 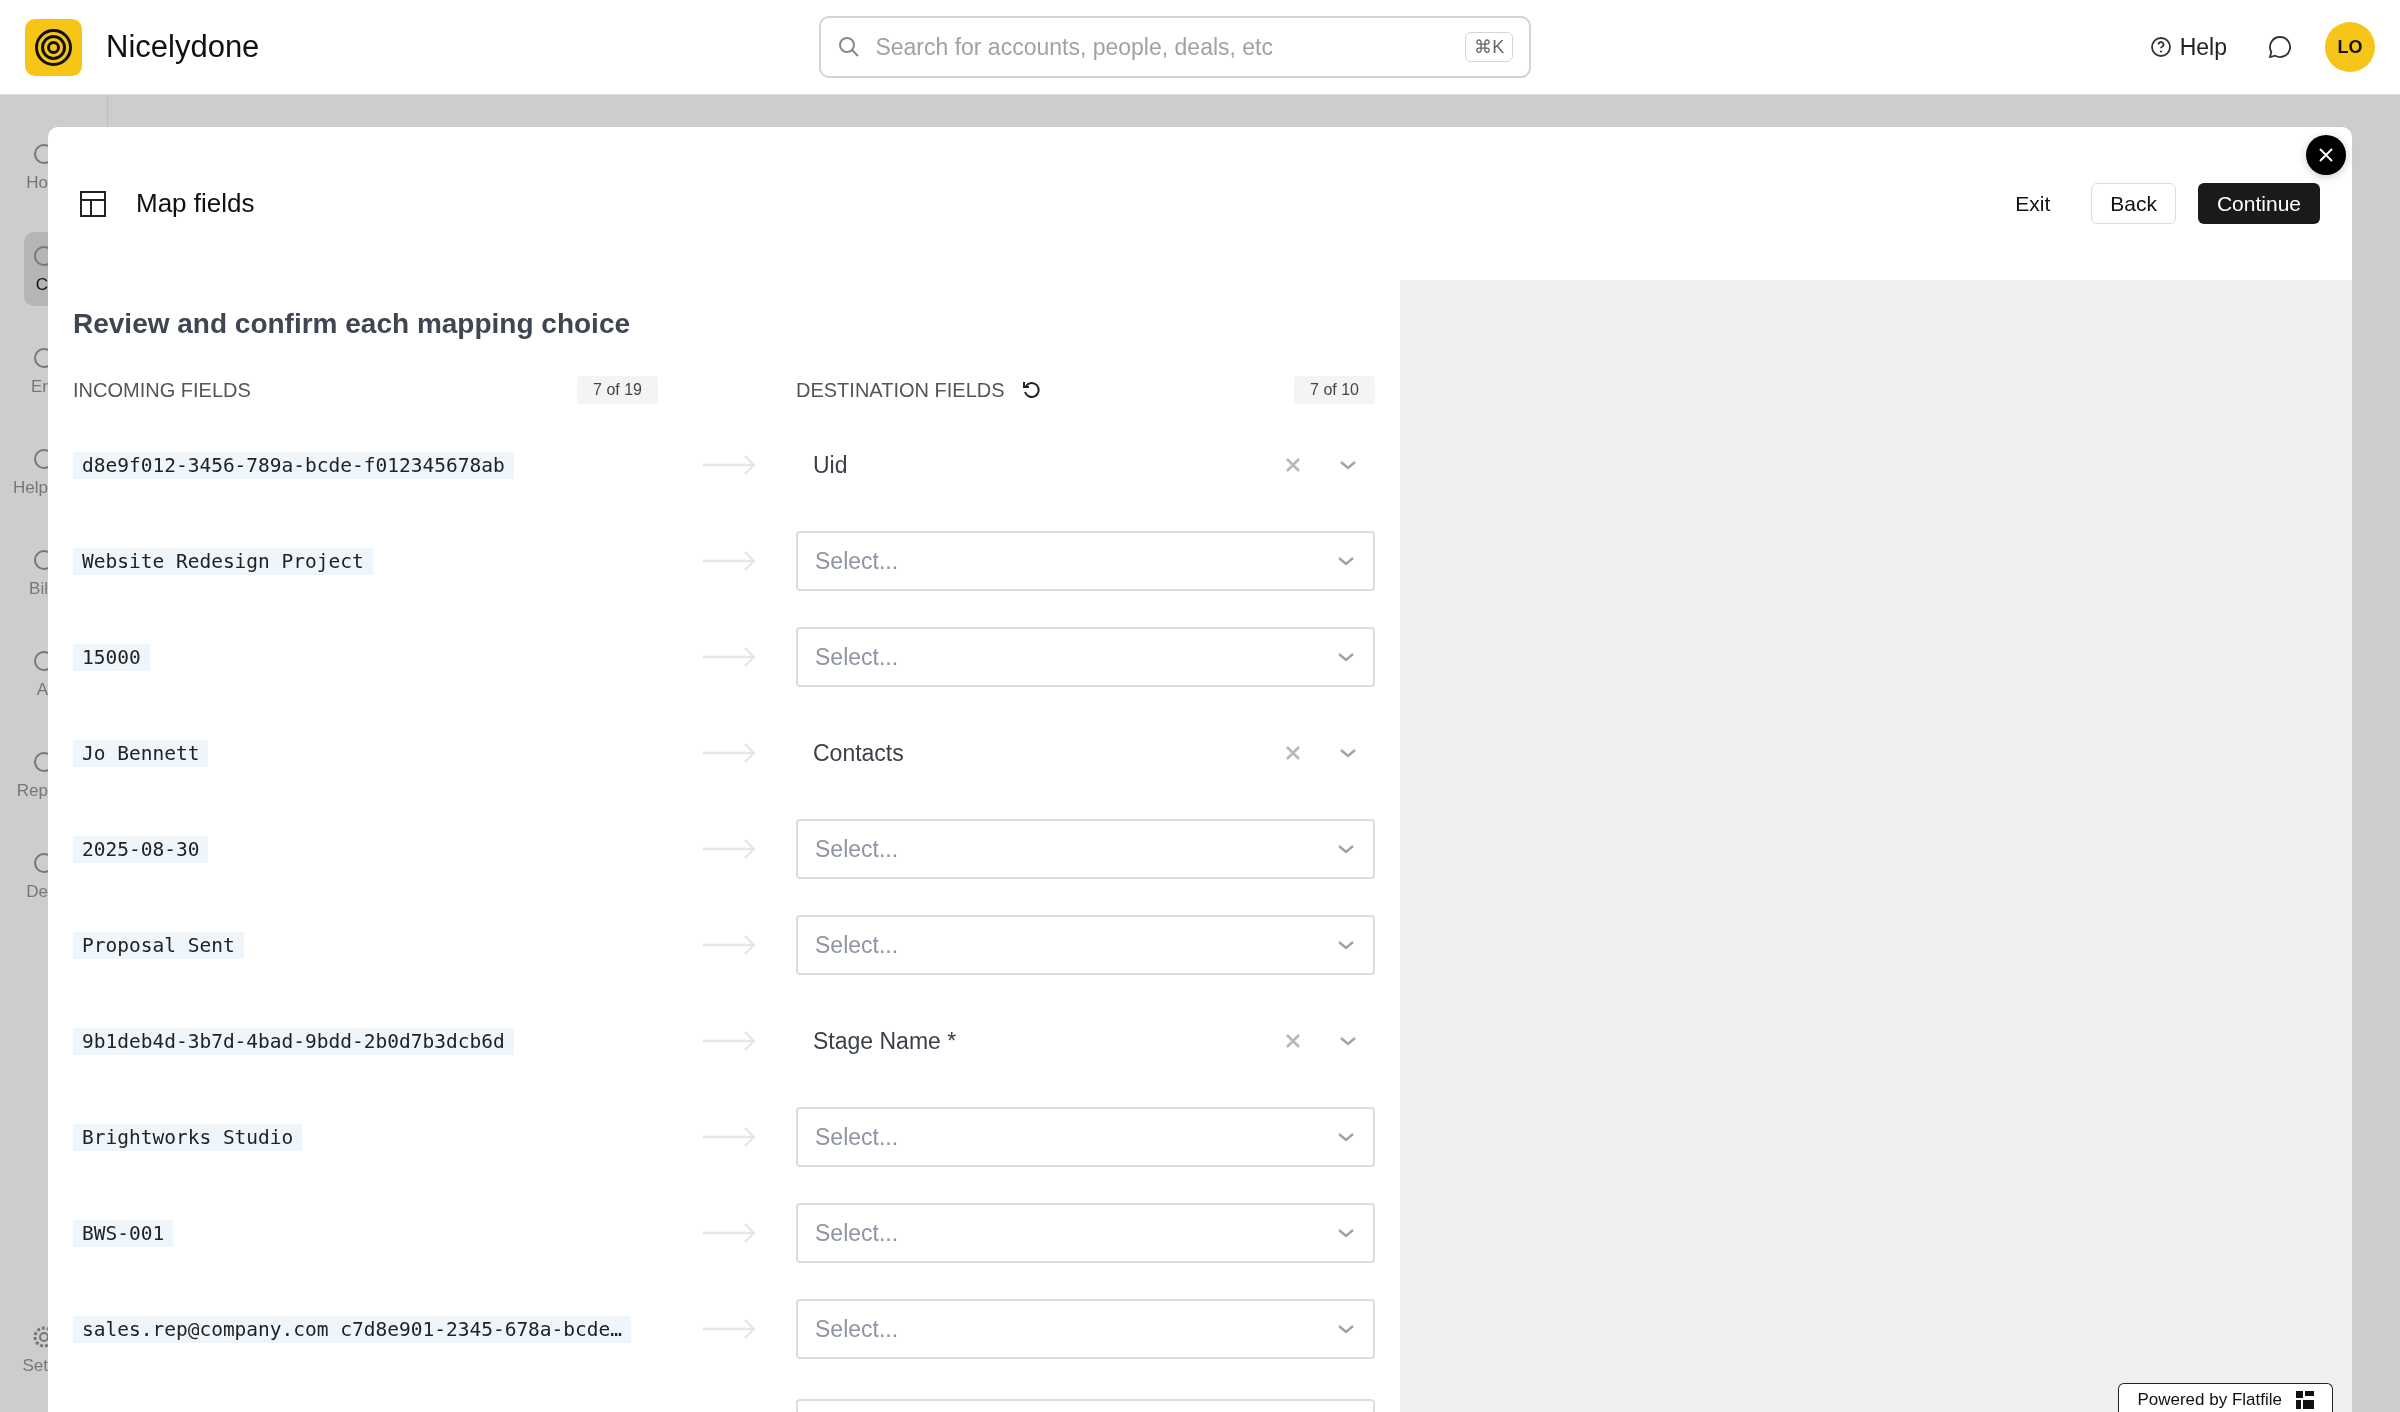 I want to click on incoming-field-value: 9b1deb4d-3b7d-4bad-9bdd-2b0d7b3dcb6d, so click(x=293, y=1041).